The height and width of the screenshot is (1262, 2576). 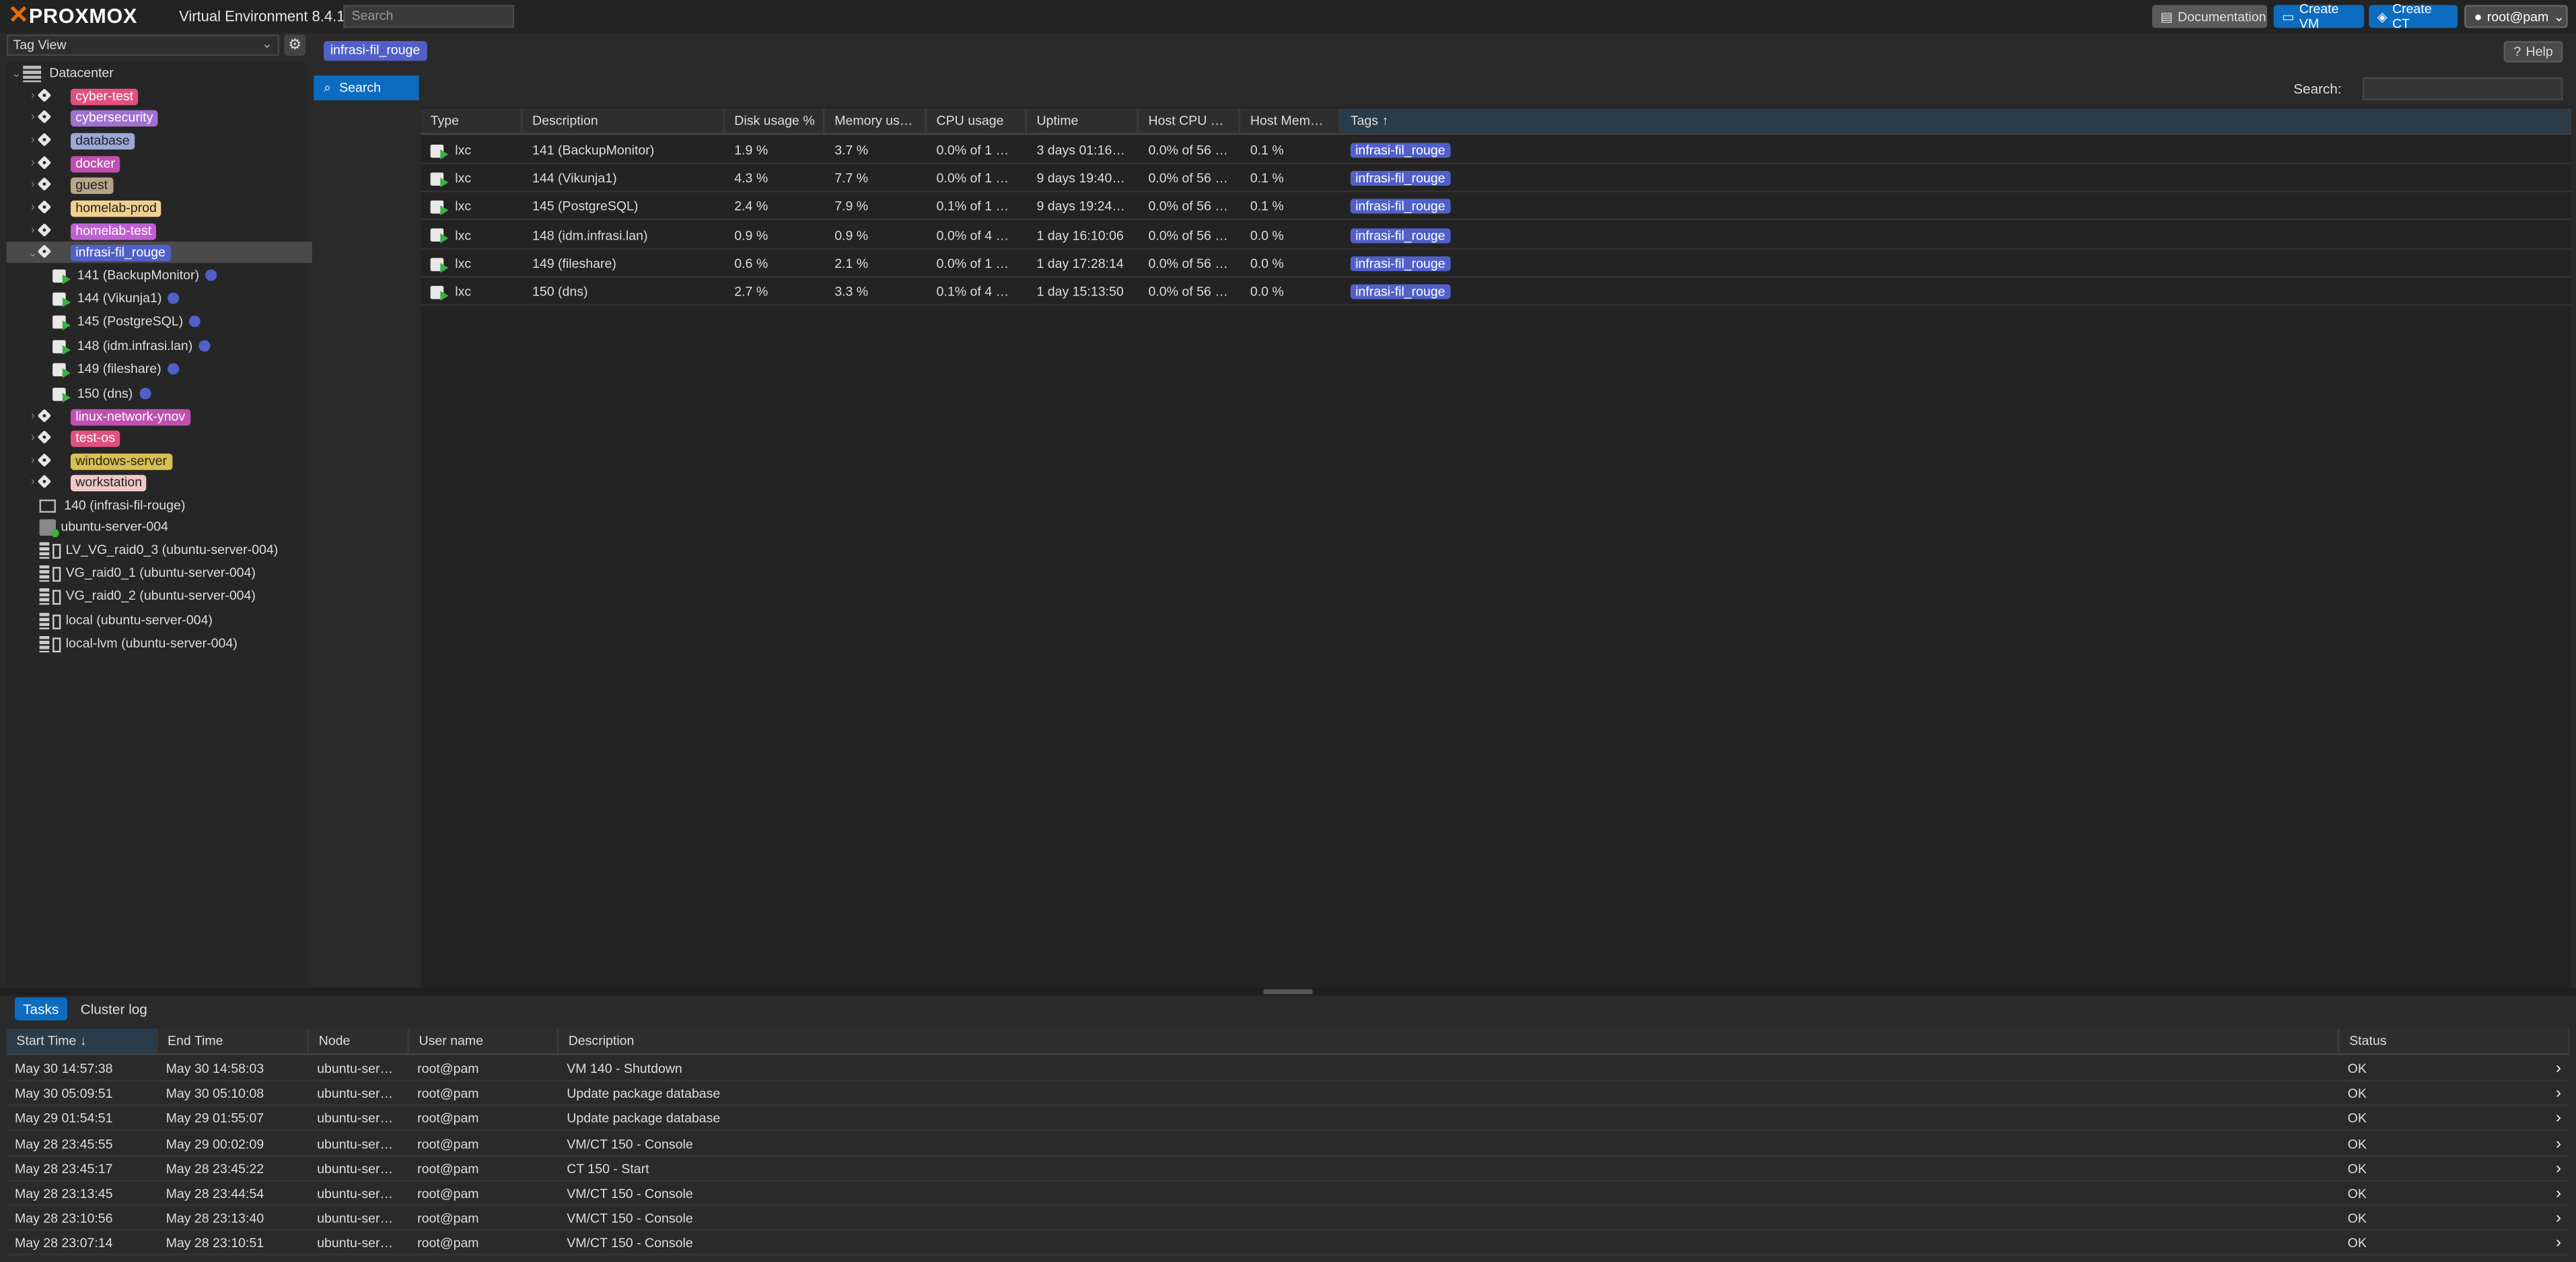 I want to click on tree-node-tag: › test-os, so click(x=167, y=438).